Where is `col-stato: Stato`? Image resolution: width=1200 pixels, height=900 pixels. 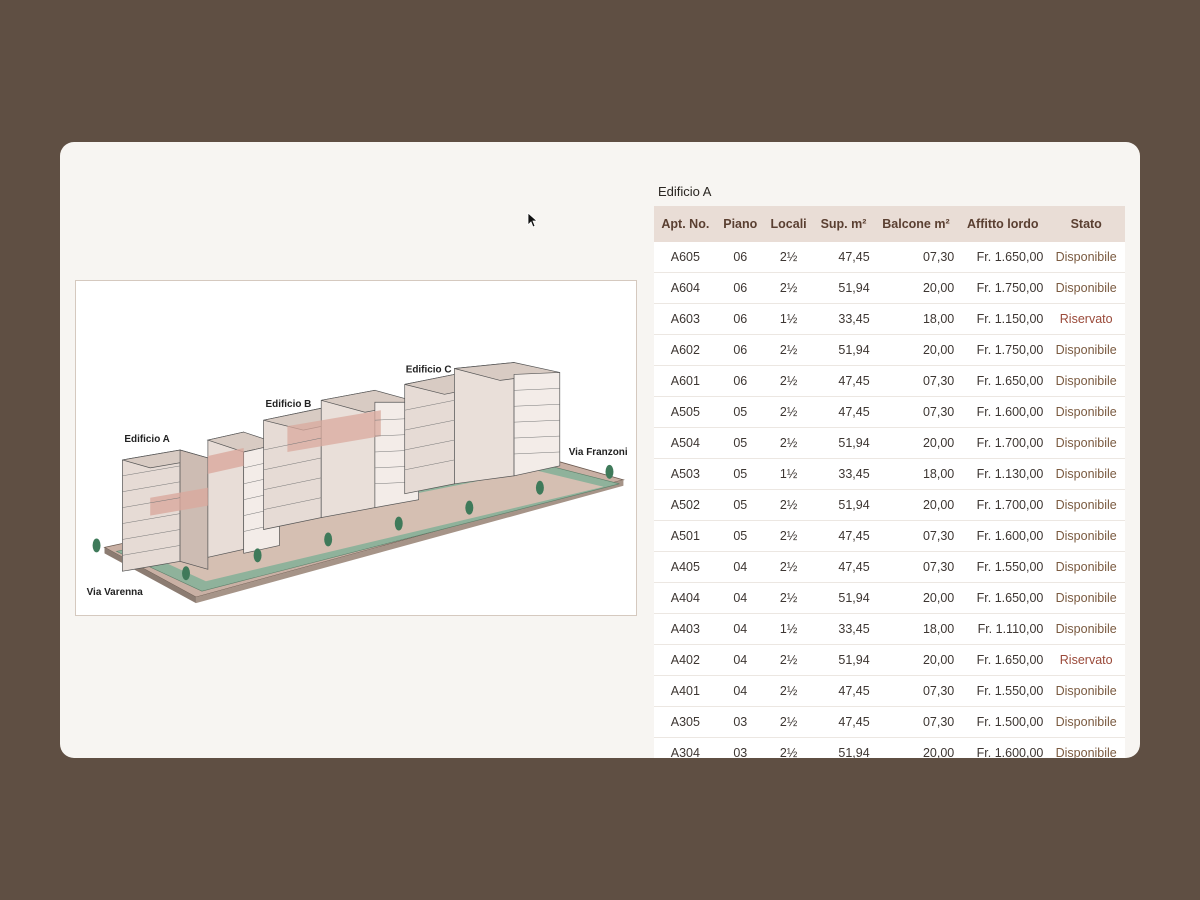
col-stato: Stato is located at coordinates (1086, 224).